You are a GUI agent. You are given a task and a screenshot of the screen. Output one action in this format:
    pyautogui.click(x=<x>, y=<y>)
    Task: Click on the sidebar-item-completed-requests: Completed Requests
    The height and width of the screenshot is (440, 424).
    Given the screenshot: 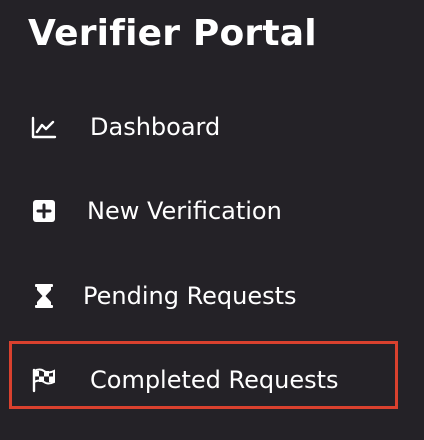 What is the action you would take?
    pyautogui.click(x=212, y=380)
    